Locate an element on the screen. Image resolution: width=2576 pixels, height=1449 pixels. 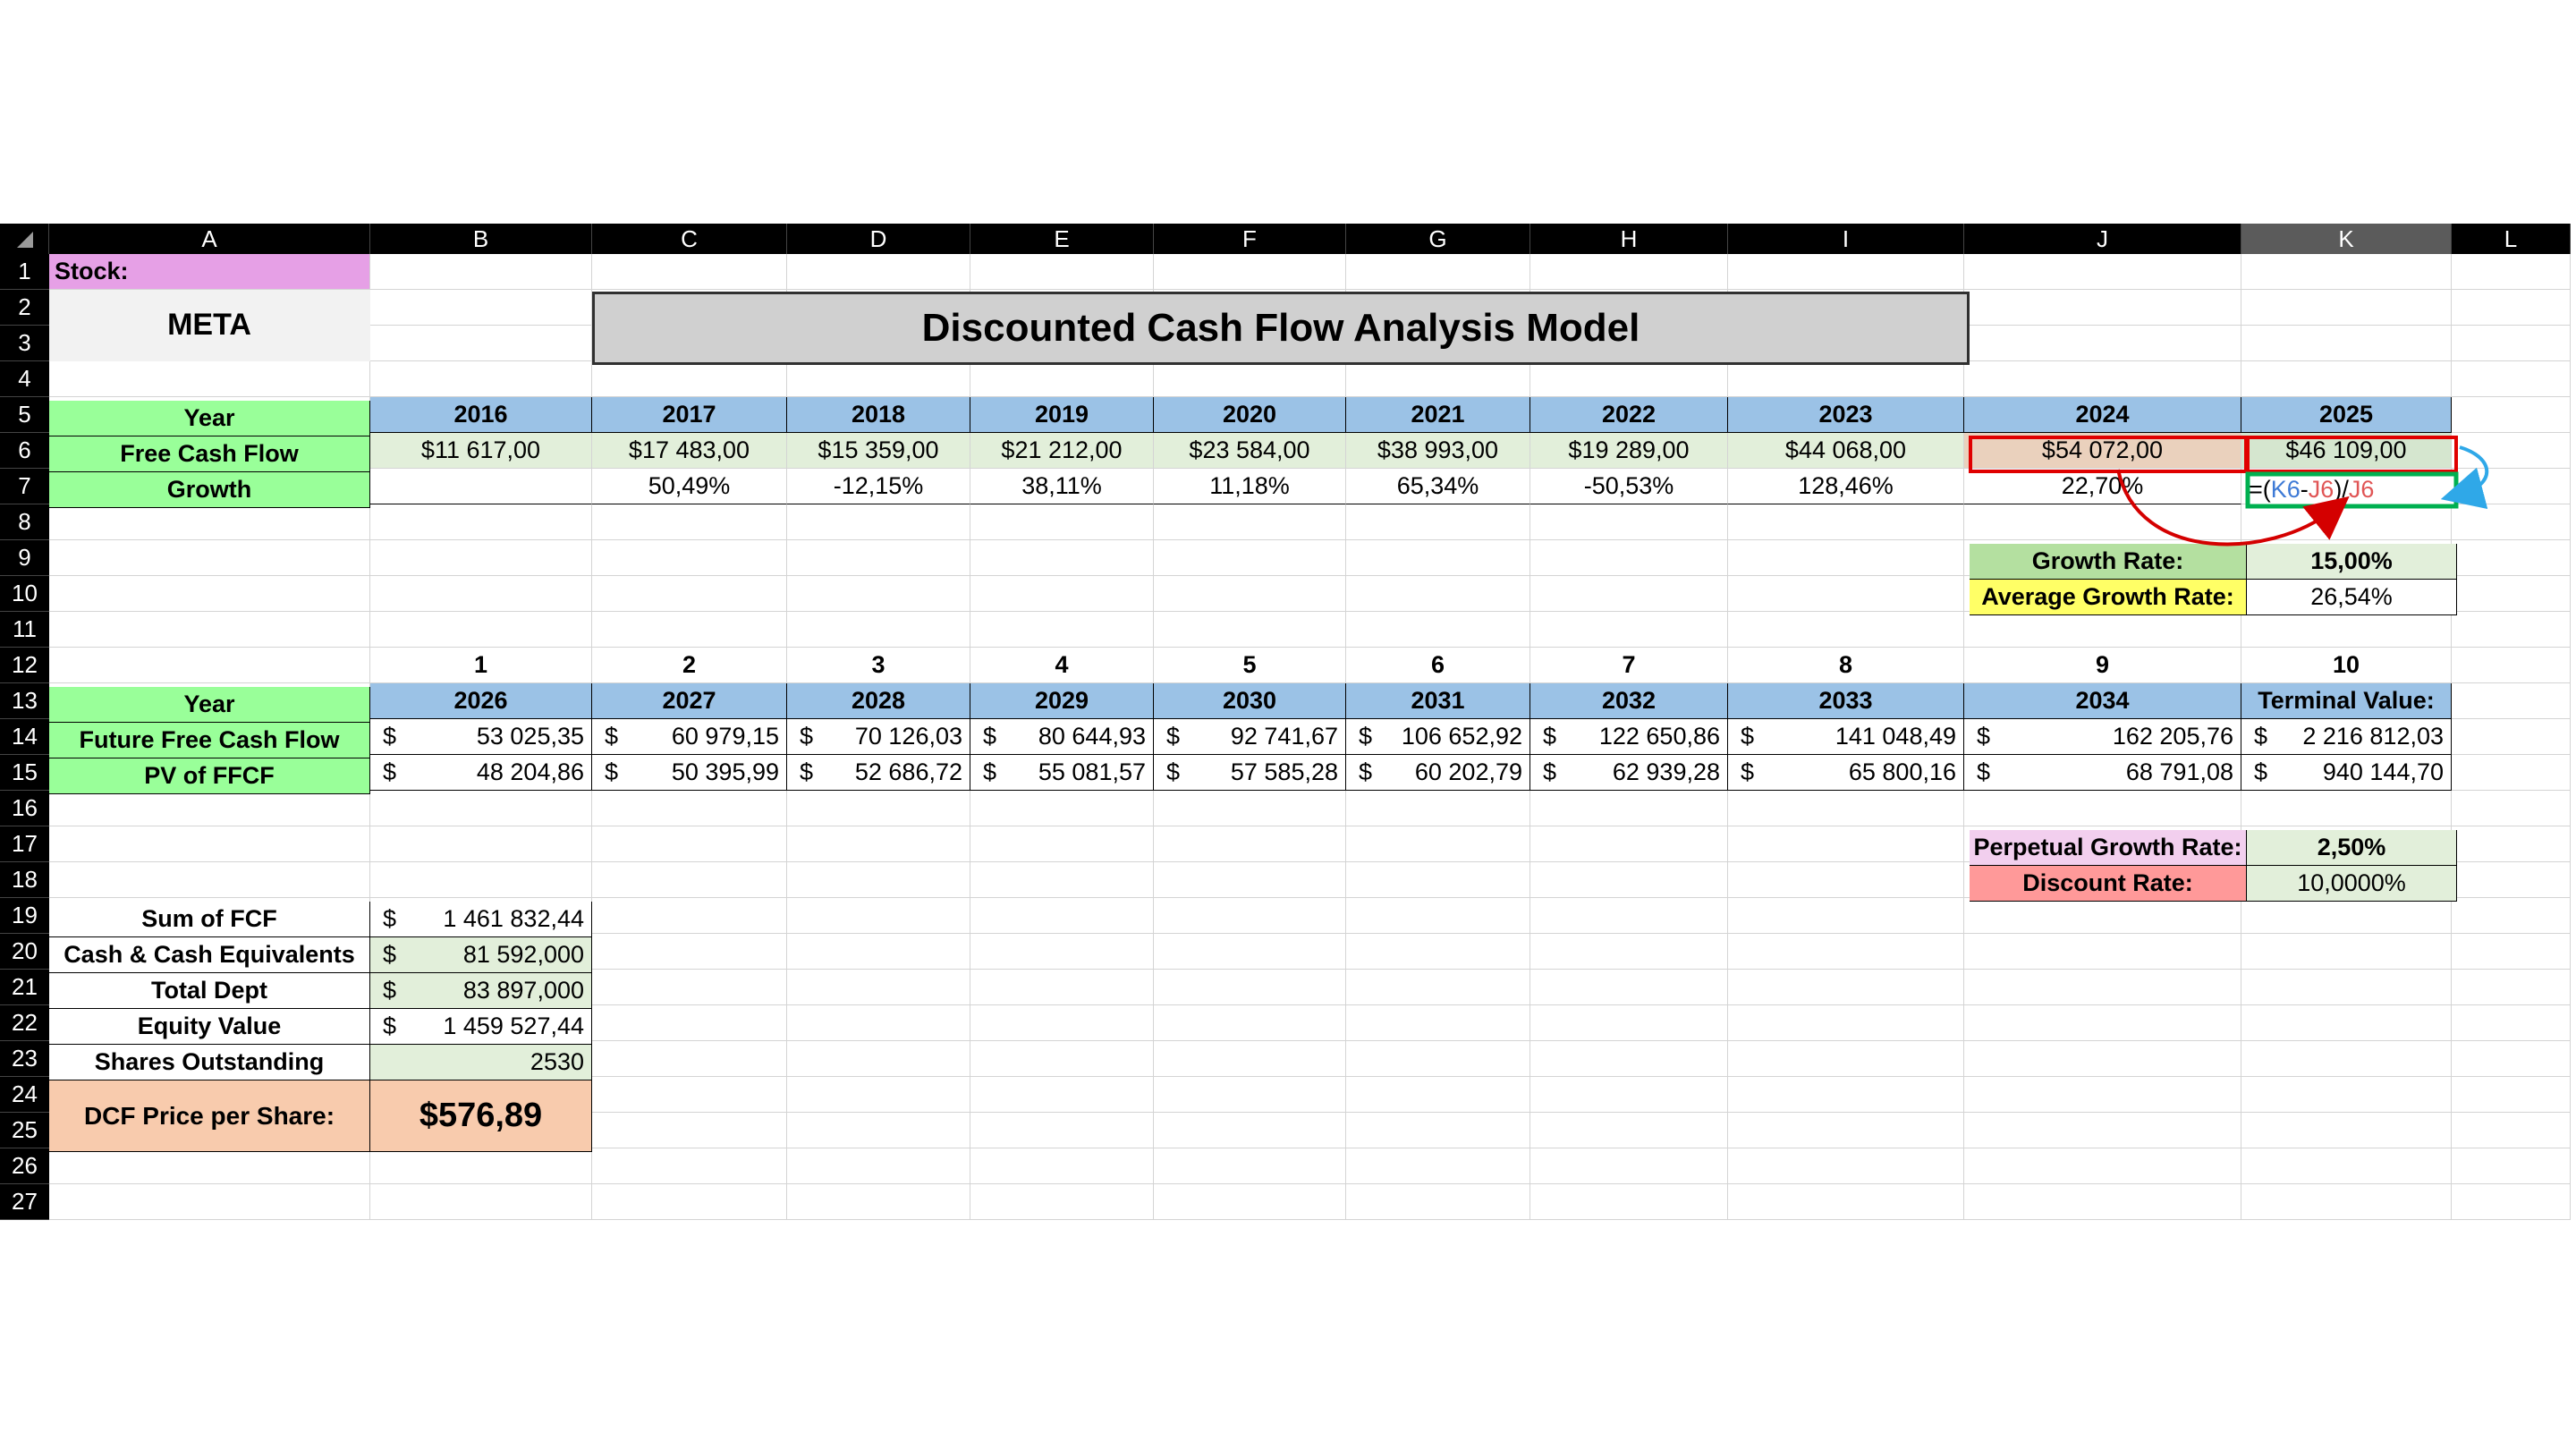
row-header-24: 24 is located at coordinates (24, 1095).